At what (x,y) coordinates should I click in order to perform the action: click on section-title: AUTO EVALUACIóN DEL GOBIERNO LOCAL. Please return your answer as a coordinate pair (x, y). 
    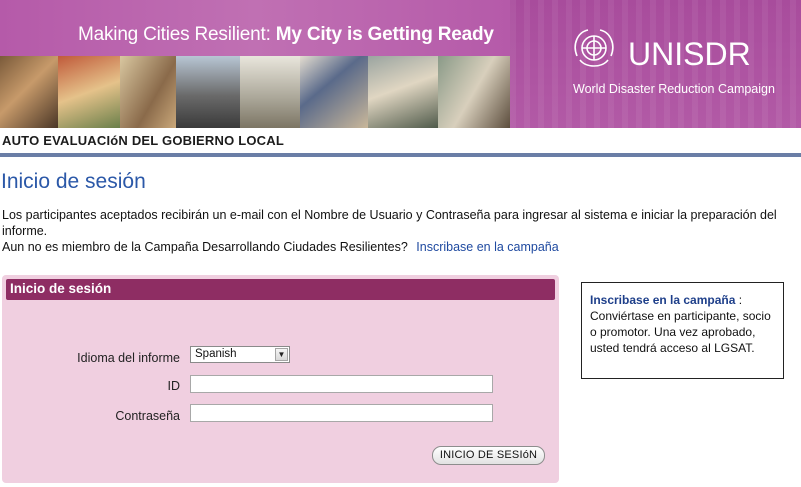
    Looking at the image, I should click on (143, 140).